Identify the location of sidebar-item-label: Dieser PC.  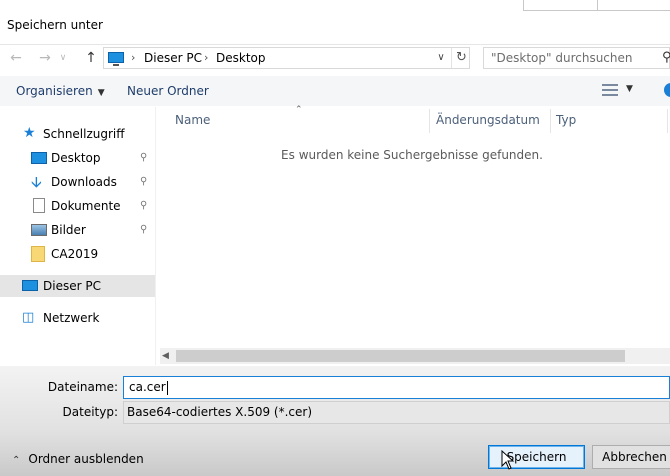
(72, 286).